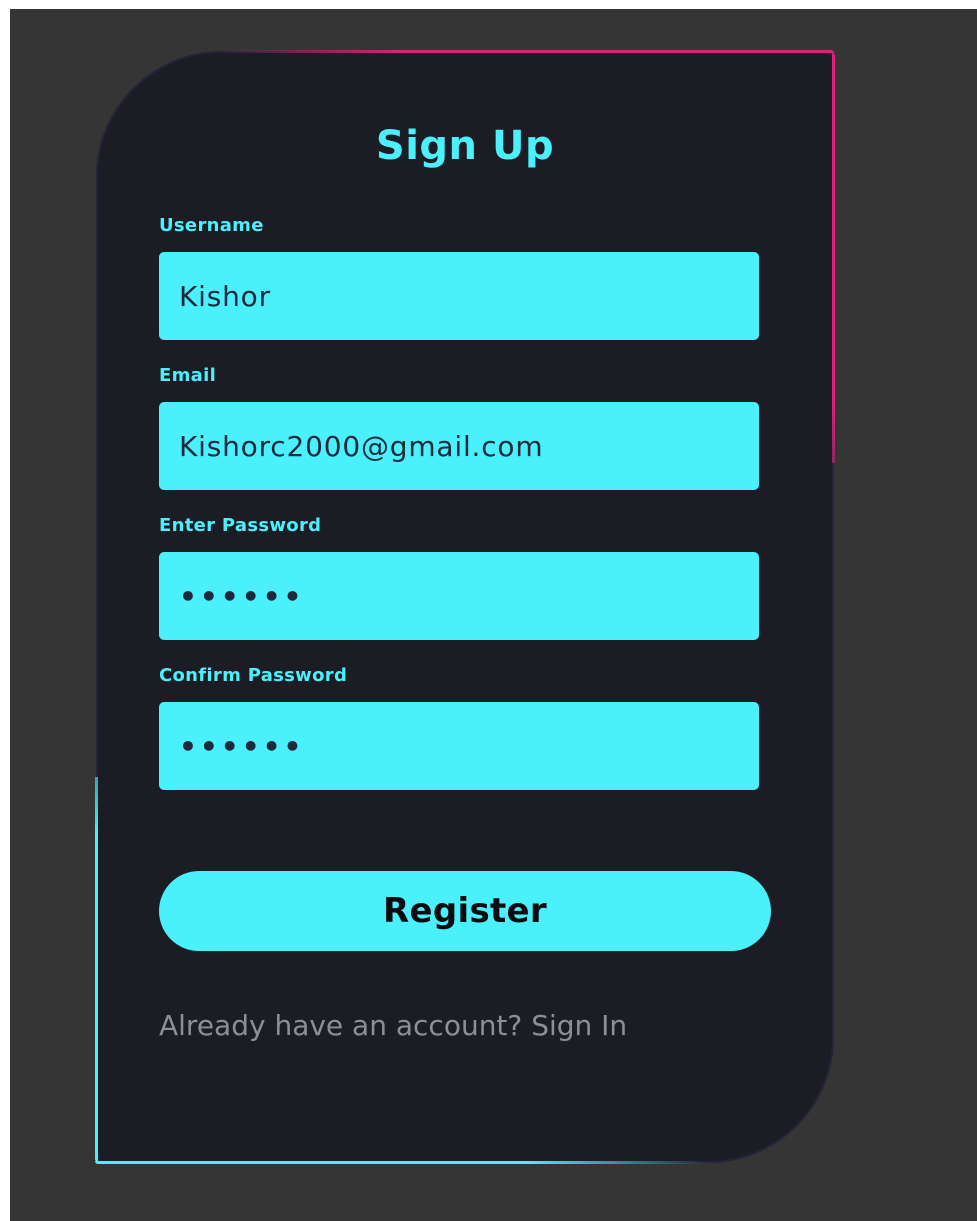  Describe the element at coordinates (96, 969) in the screenshot. I see `card-accent-left` at that location.